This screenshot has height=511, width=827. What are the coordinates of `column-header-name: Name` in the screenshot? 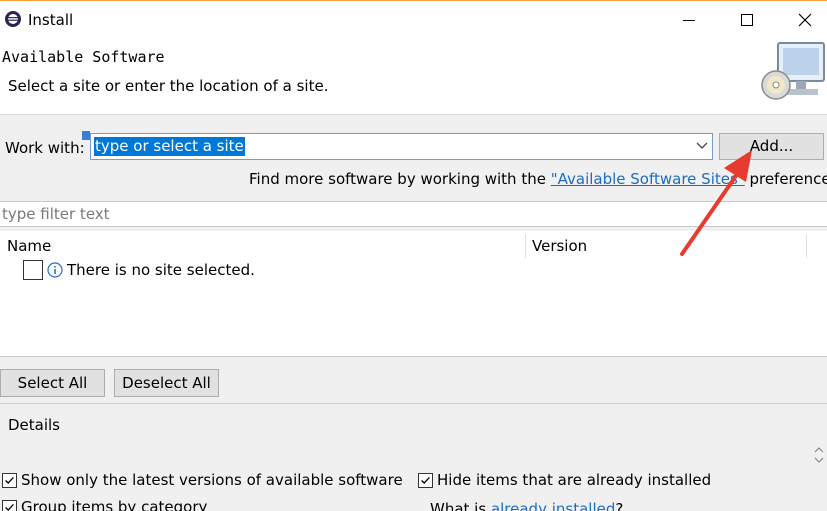 It's located at (29, 246).